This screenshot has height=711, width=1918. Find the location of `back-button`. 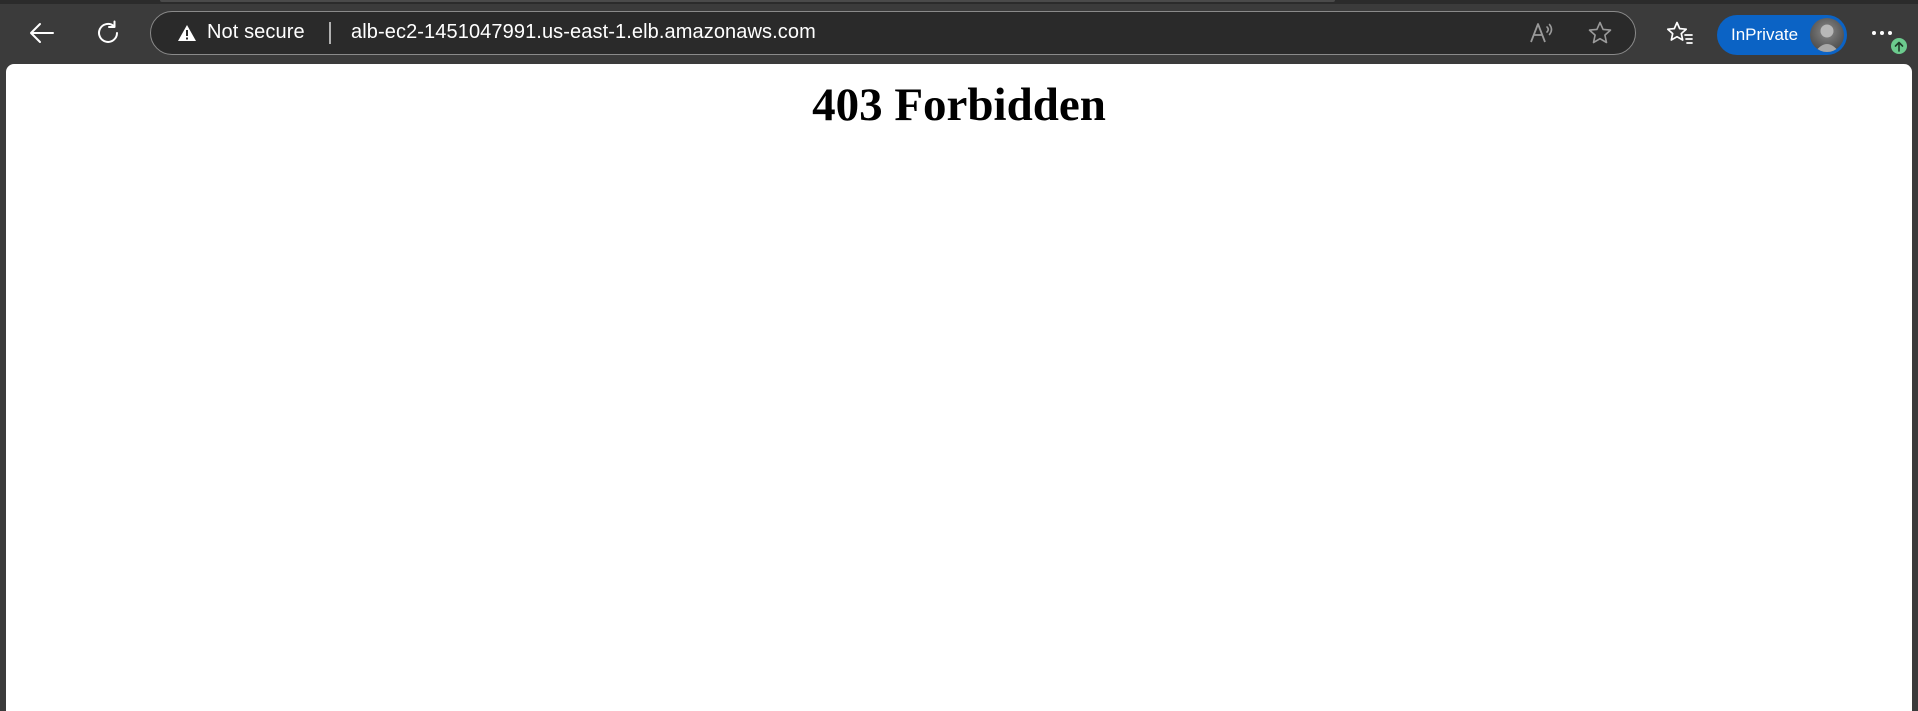

back-button is located at coordinates (42, 33).